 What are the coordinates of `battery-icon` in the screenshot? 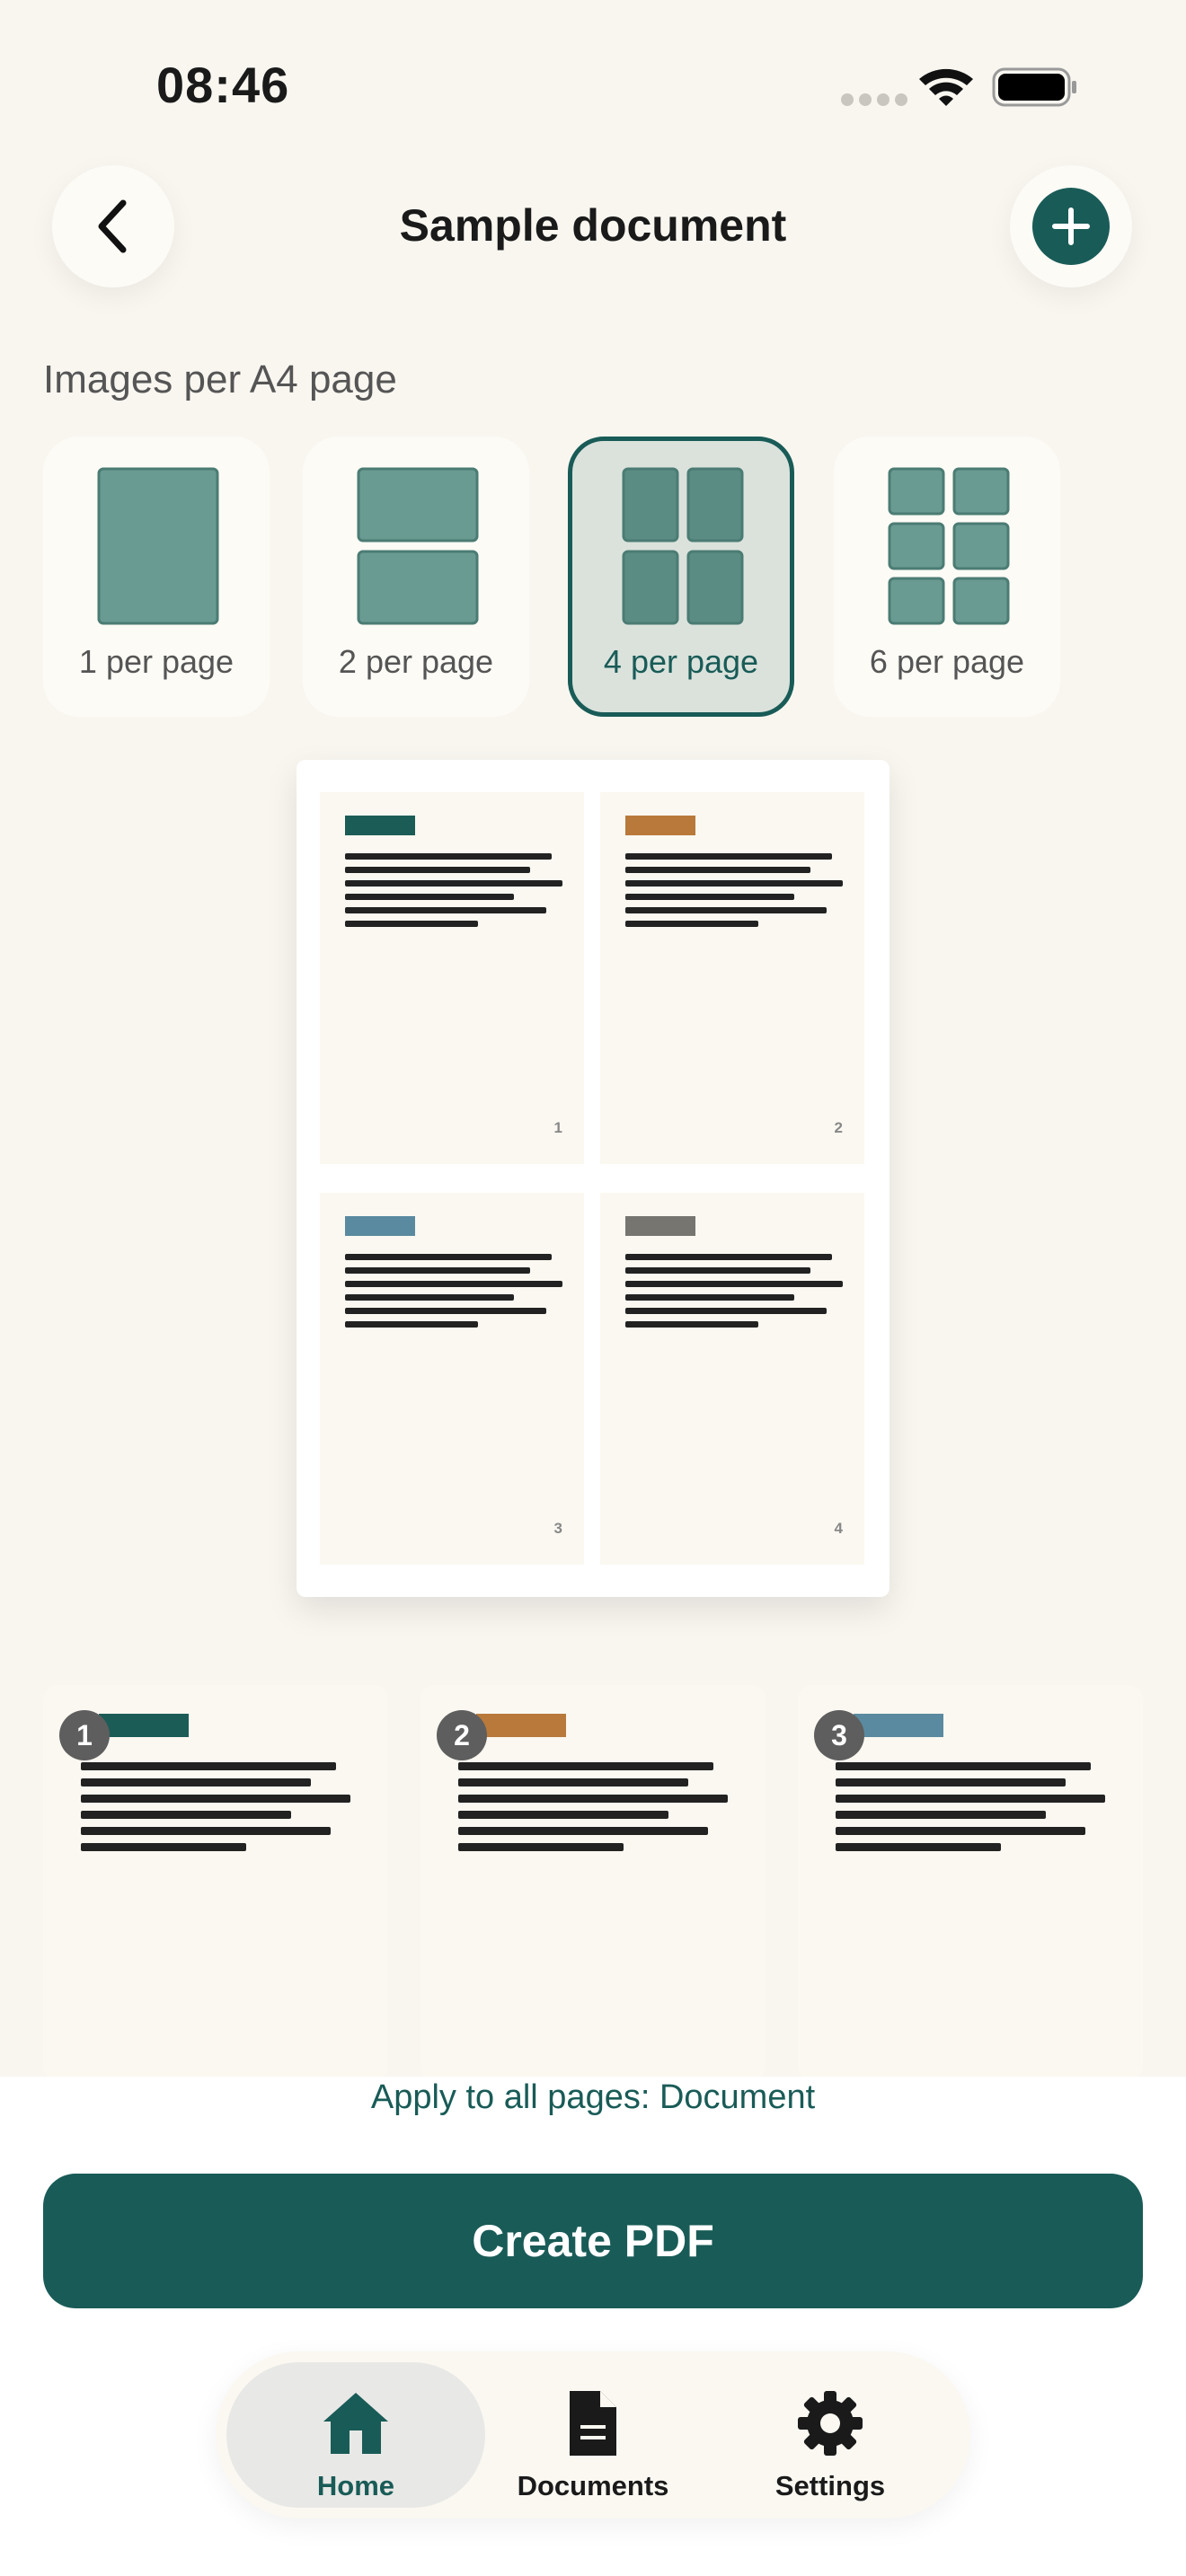 It's located at (1034, 87).